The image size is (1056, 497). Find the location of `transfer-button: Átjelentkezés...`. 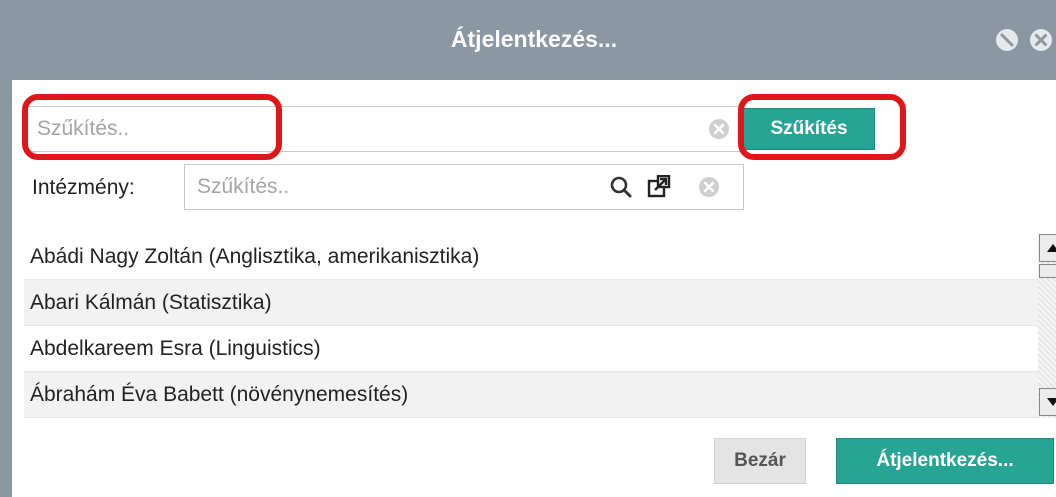

transfer-button: Átjelentkezés... is located at coordinates (945, 461).